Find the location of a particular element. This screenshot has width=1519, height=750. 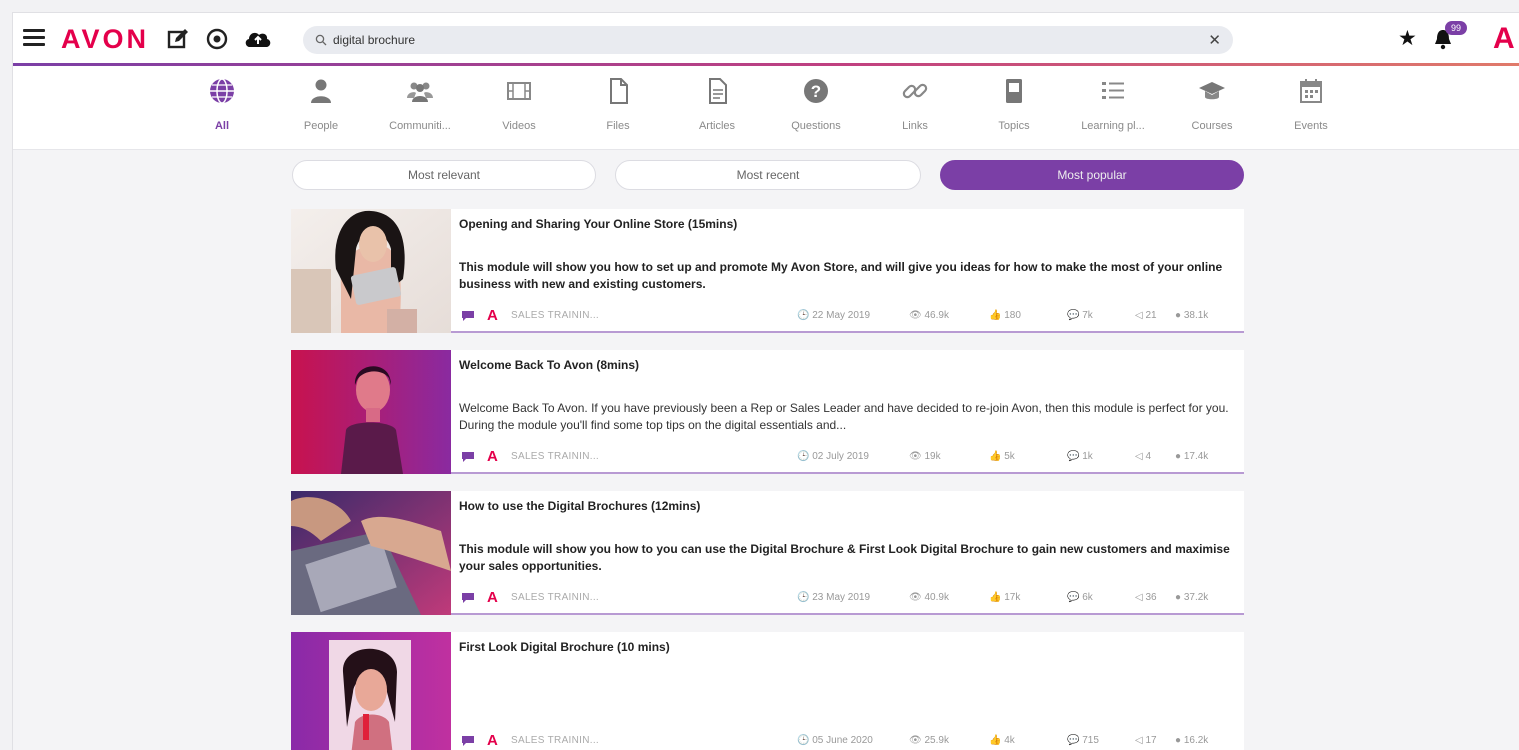

tab-topics: Topics is located at coordinates (1014, 104).